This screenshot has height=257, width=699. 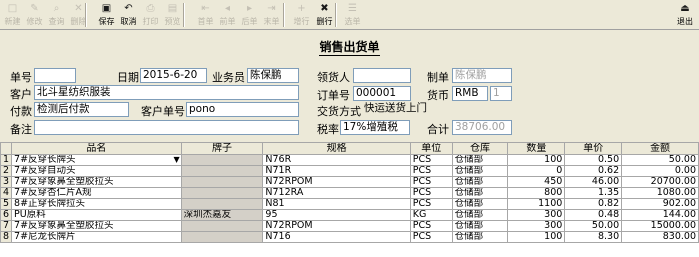 What do you see at coordinates (96, 215) in the screenshot?
I see `table-cell: PU原料` at bounding box center [96, 215].